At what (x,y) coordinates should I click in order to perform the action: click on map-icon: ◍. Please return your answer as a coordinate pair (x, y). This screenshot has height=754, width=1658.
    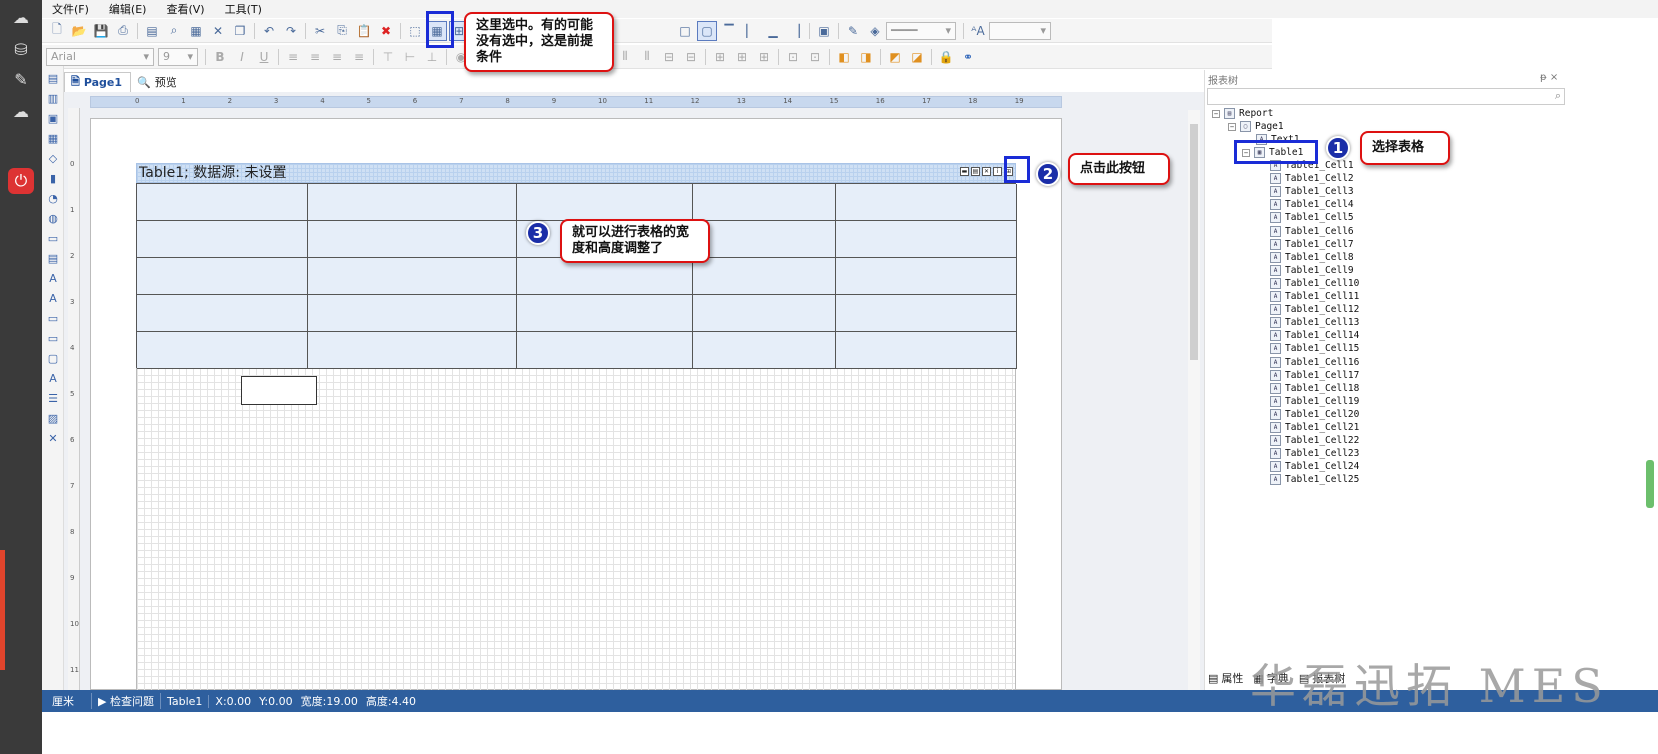
    Looking at the image, I should click on (53, 218).